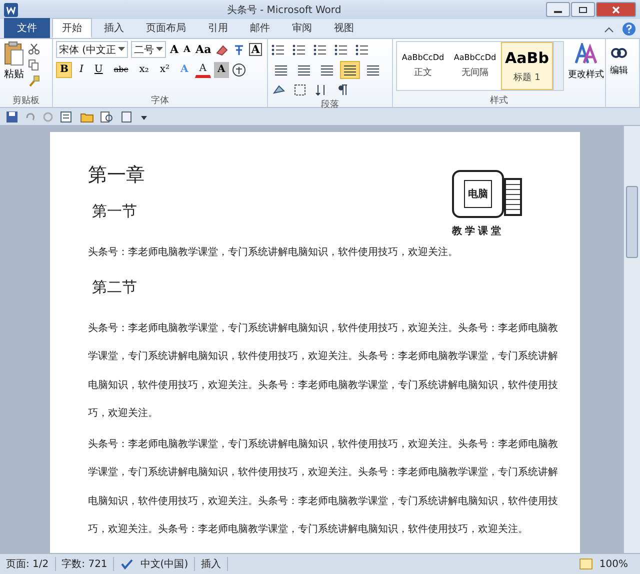  Describe the element at coordinates (168, 564) in the screenshot. I see `language-indicator: 中文(中国)` at that location.